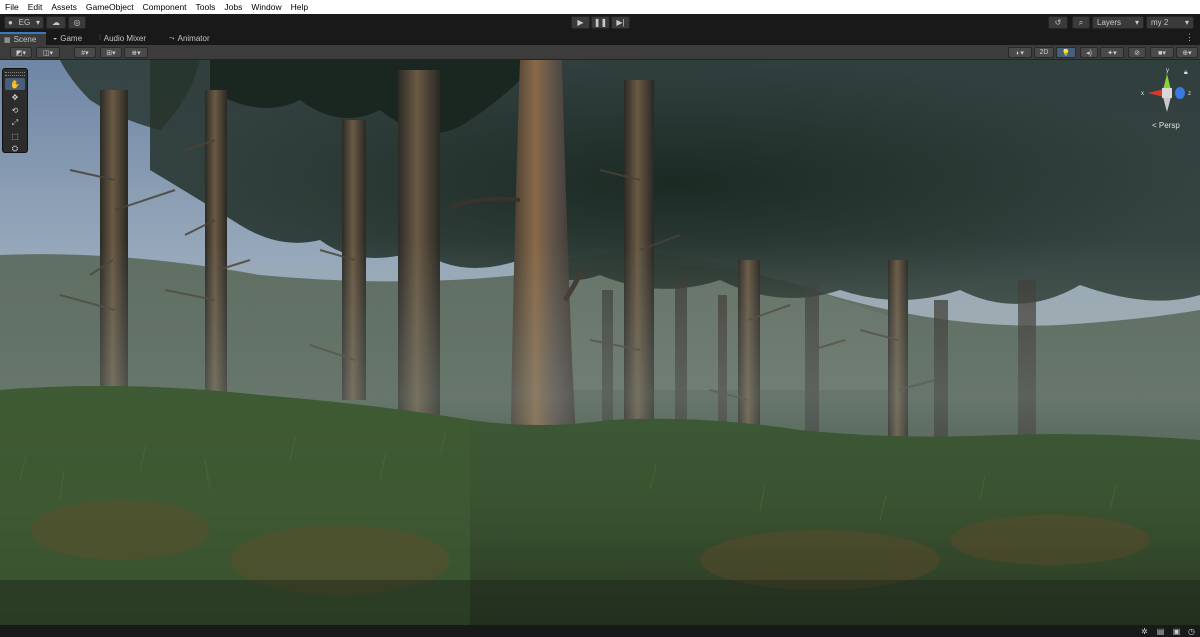 This screenshot has width=1200, height=637. What do you see at coordinates (1156, 93) in the screenshot?
I see `gizmo-x-axis` at bounding box center [1156, 93].